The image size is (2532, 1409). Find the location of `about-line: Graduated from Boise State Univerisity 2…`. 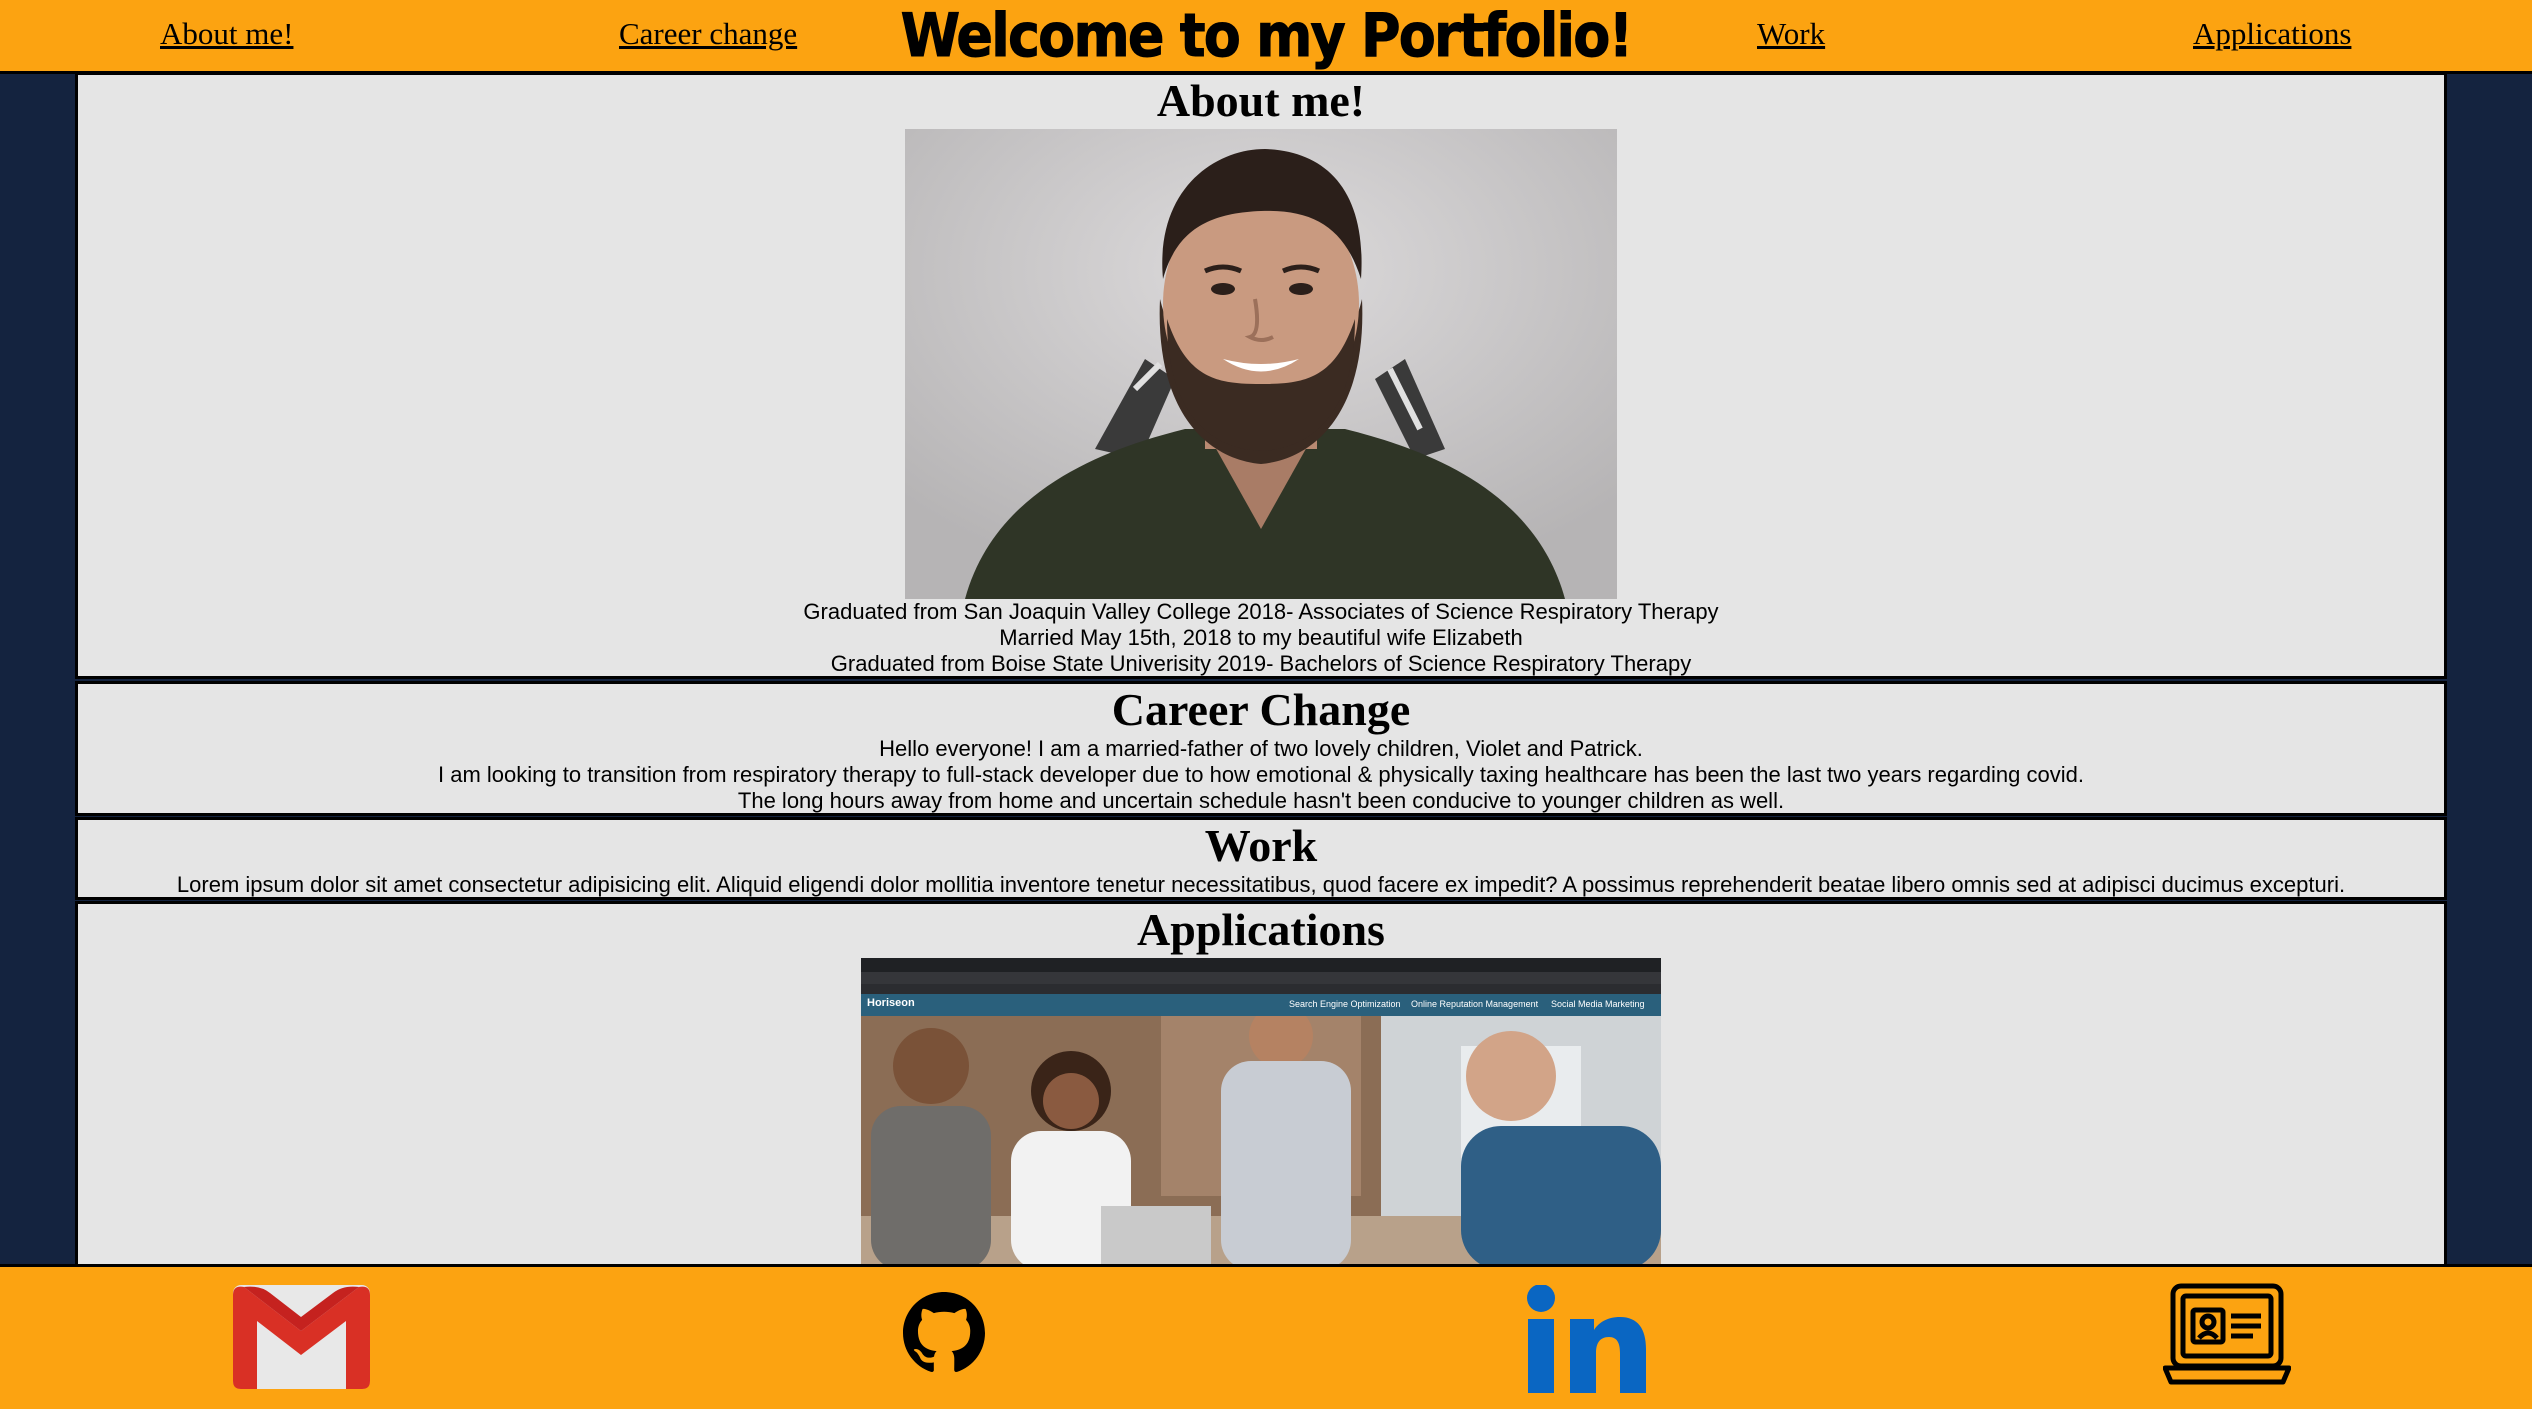

about-line: Graduated from Boise State Univerisity 2… is located at coordinates (1261, 663).